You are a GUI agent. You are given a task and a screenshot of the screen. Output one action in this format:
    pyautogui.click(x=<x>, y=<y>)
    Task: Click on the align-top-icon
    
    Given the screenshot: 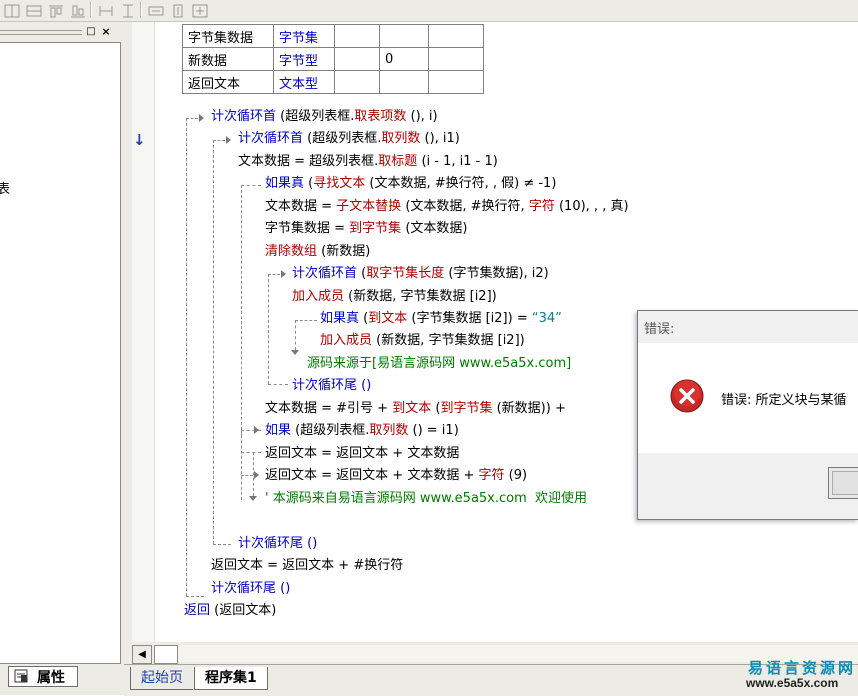 What is the action you would take?
    pyautogui.click(x=56, y=11)
    